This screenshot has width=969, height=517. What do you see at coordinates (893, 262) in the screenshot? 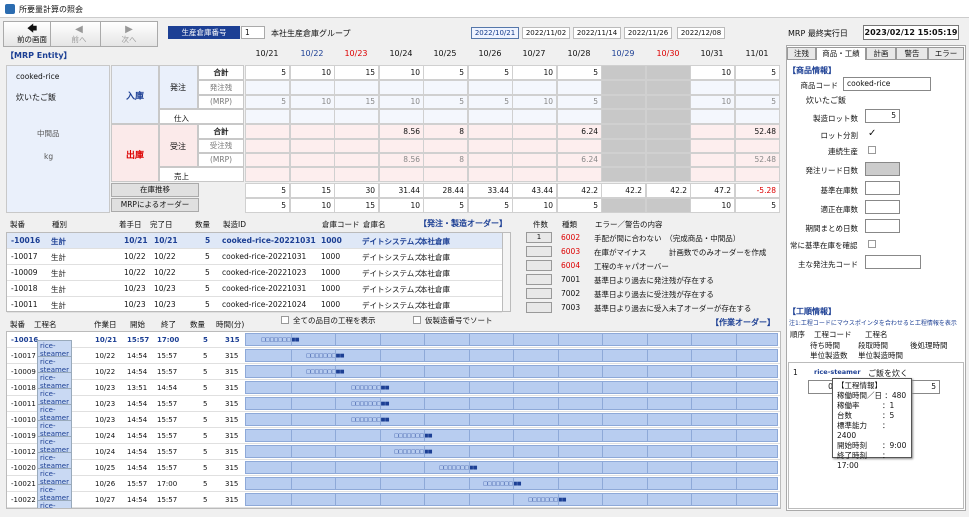
I see `supplier-field` at bounding box center [893, 262].